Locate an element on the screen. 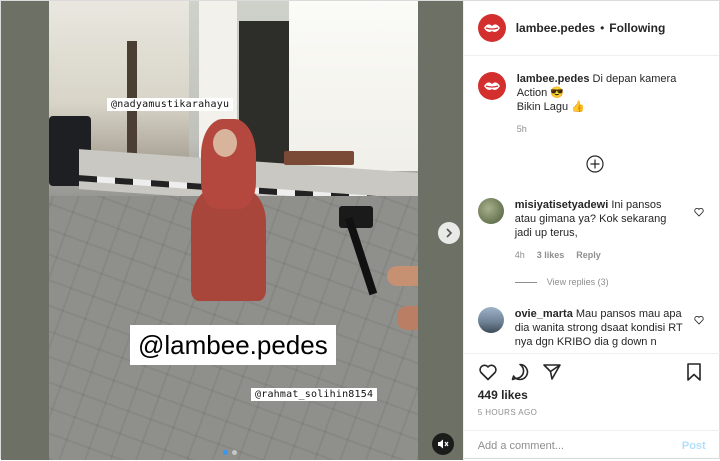 This screenshot has height=461, width=720. comment-username: misiyatisetyadewi is located at coordinates (562, 205).